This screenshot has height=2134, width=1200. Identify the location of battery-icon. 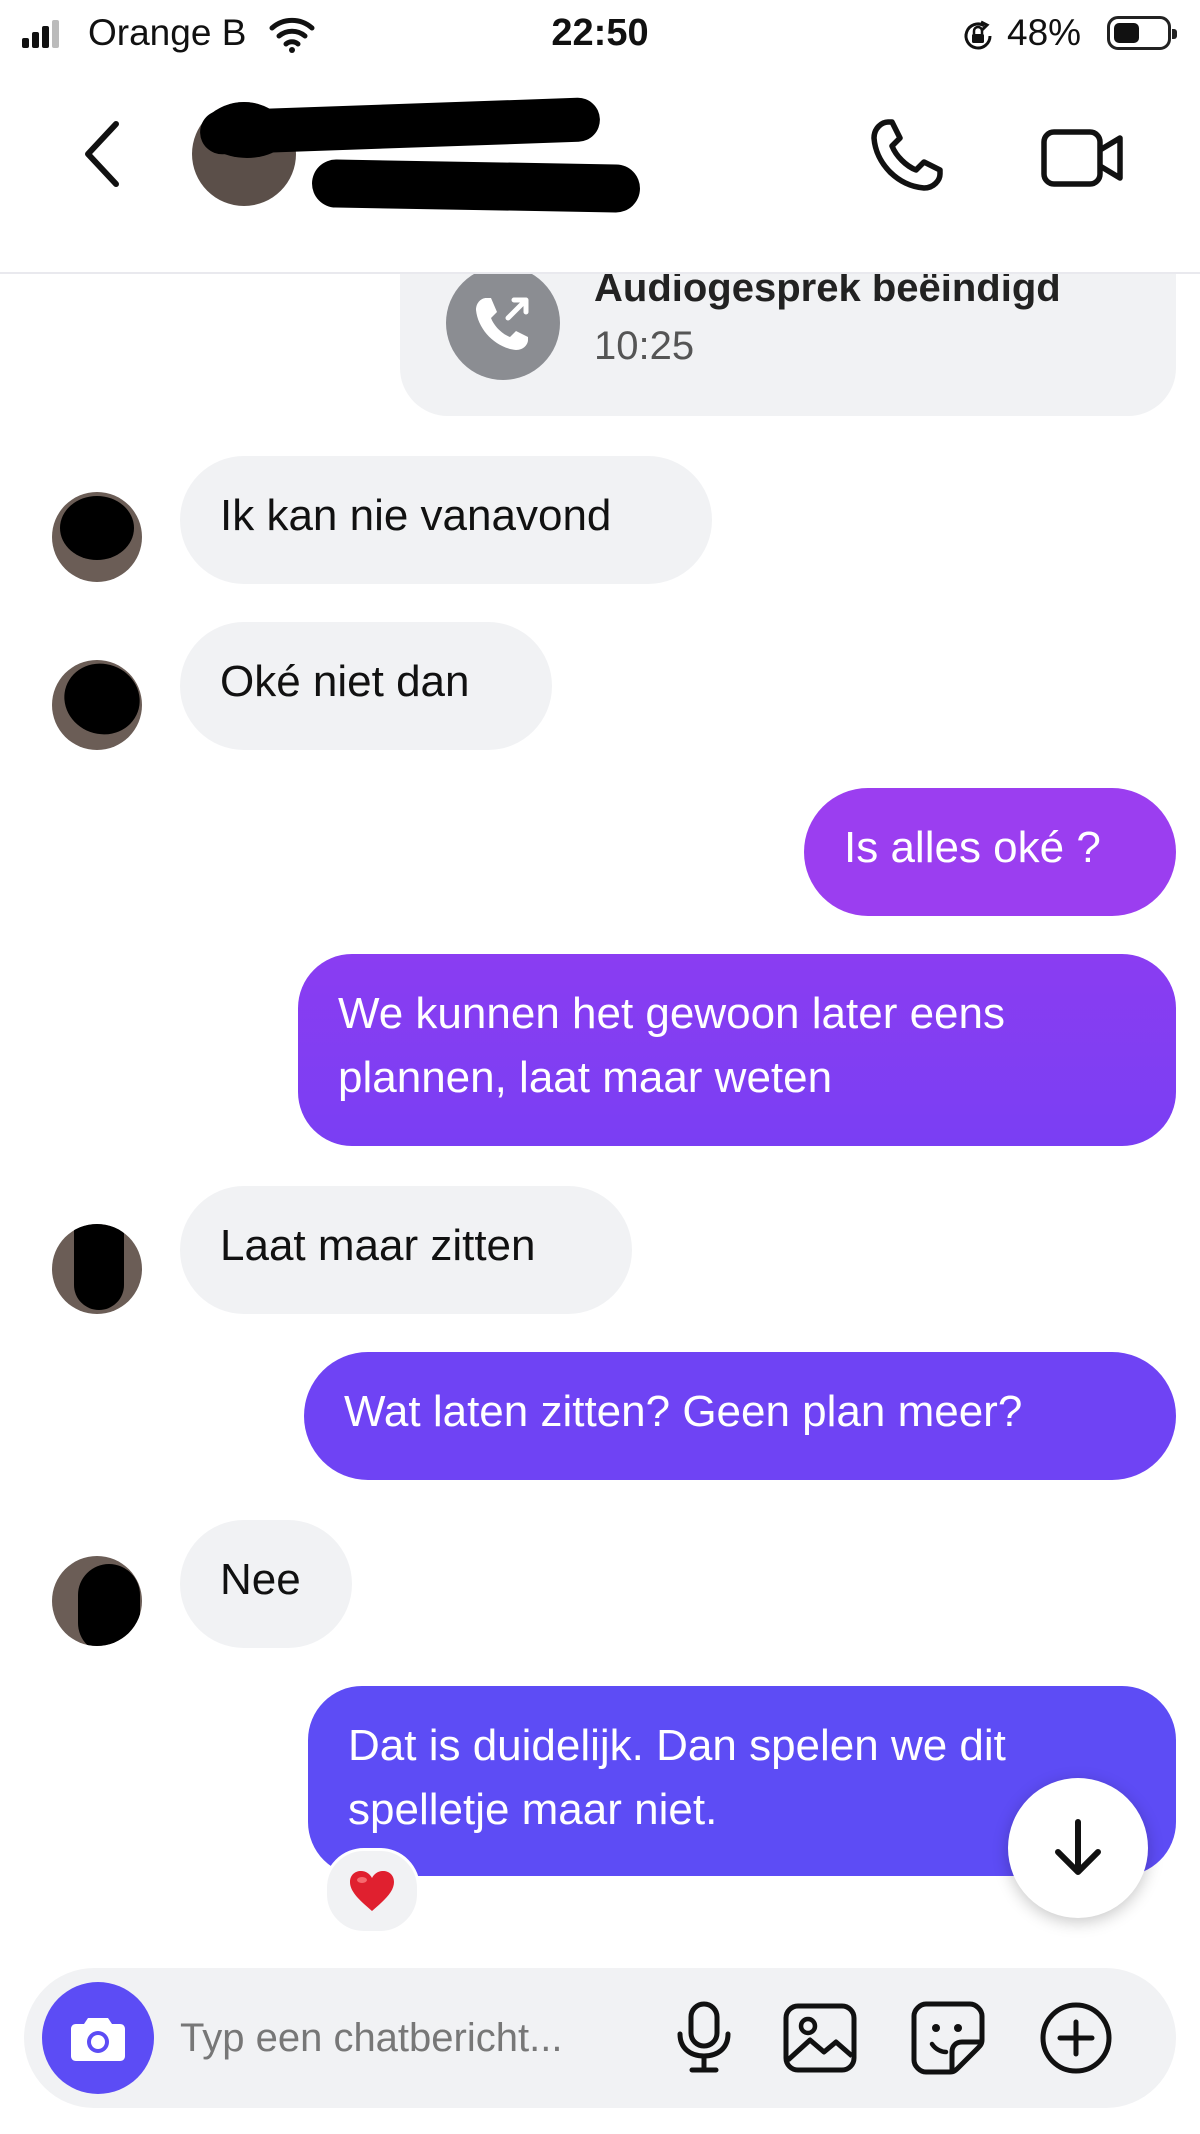
(1142, 33).